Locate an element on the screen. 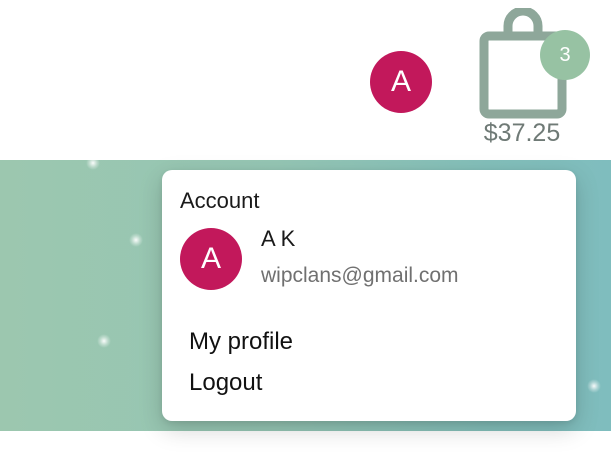 This screenshot has height=475, width=611. account-avatar: A is located at coordinates (211, 259).